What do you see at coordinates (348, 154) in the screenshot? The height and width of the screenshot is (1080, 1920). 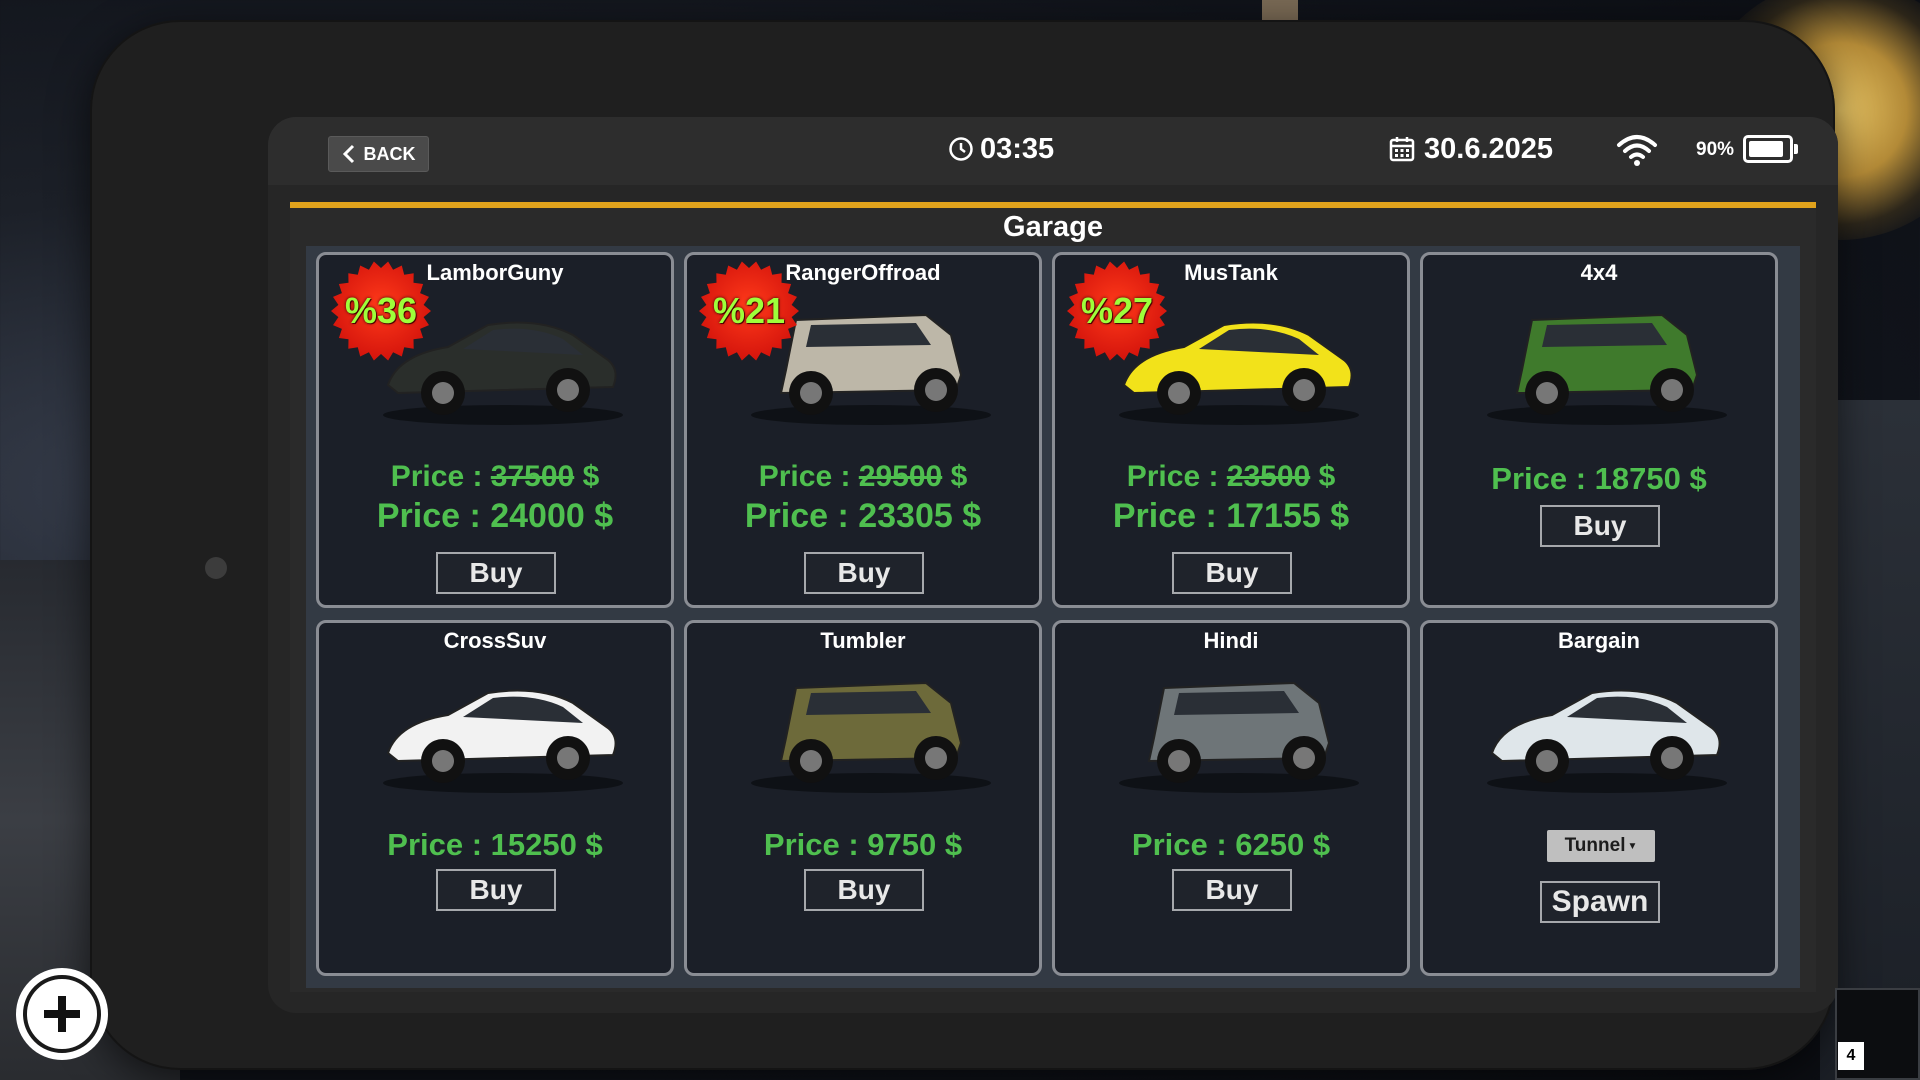 I see `chevron-left-icon` at bounding box center [348, 154].